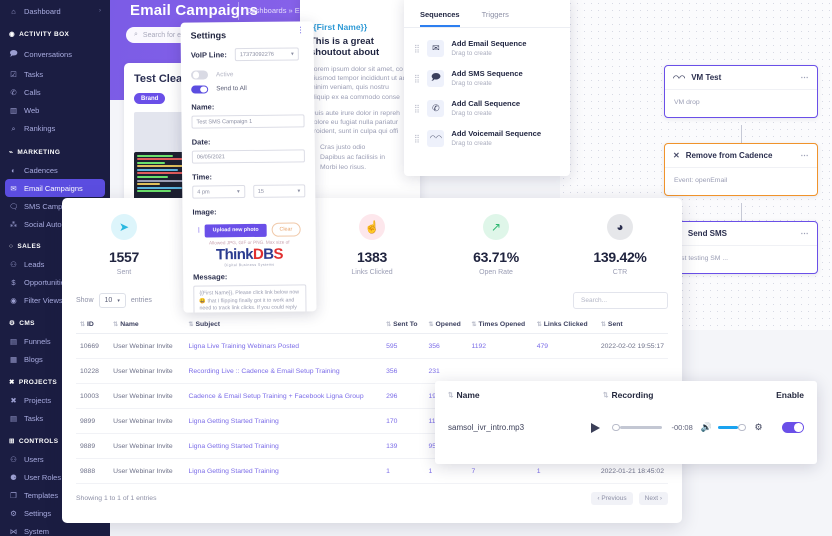 The image size is (832, 536). Describe the element at coordinates (147, 325) in the screenshot. I see `th-name: ⇅ Name` at that location.